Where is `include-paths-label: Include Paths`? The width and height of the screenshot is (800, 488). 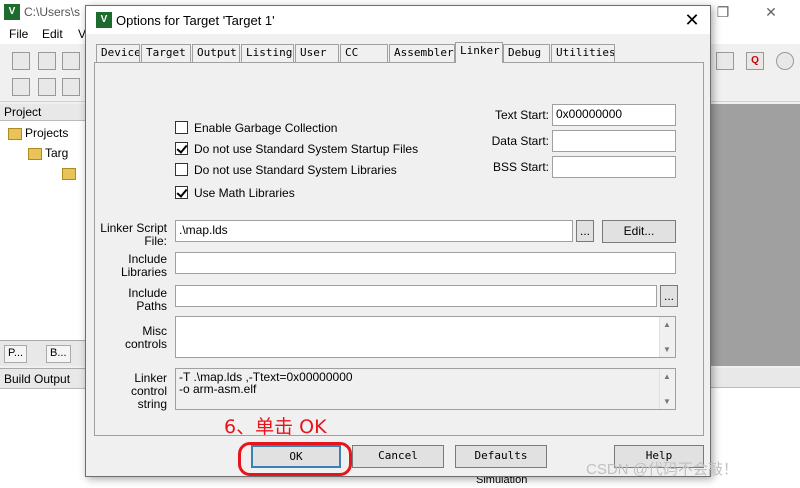
include-paths-label: Include Paths is located at coordinates (147, 299).